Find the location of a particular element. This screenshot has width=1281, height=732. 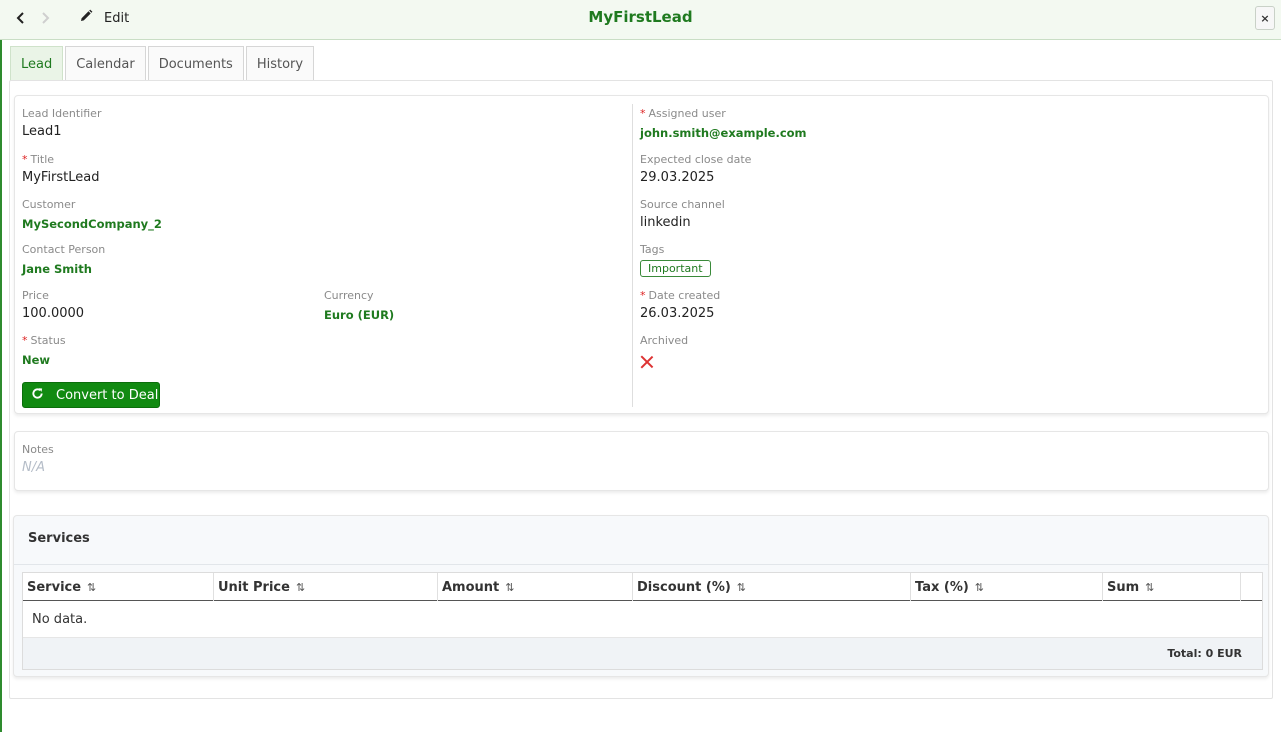

archived-field: Archived is located at coordinates (664, 351).